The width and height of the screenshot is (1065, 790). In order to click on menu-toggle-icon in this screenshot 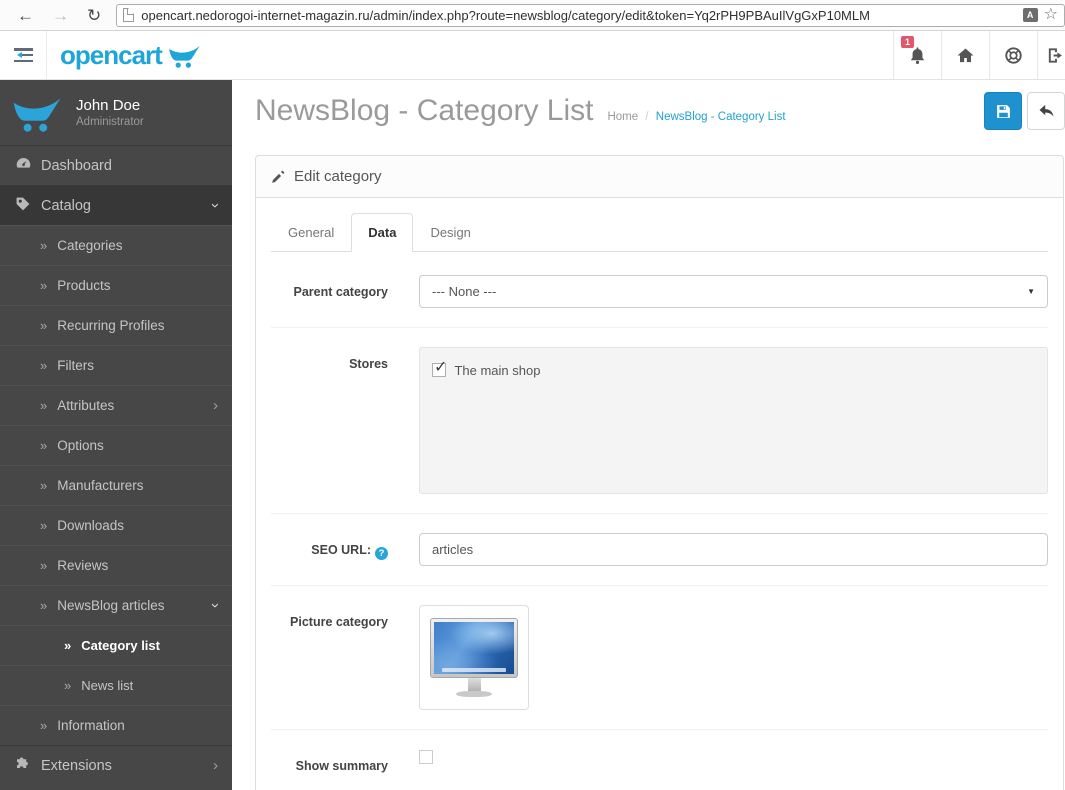, I will do `click(23, 55)`.